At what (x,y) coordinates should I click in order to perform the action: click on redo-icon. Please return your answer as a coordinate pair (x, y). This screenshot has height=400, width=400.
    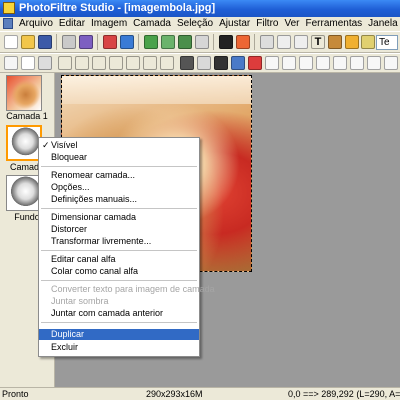
    Looking at the image, I should click on (127, 42).